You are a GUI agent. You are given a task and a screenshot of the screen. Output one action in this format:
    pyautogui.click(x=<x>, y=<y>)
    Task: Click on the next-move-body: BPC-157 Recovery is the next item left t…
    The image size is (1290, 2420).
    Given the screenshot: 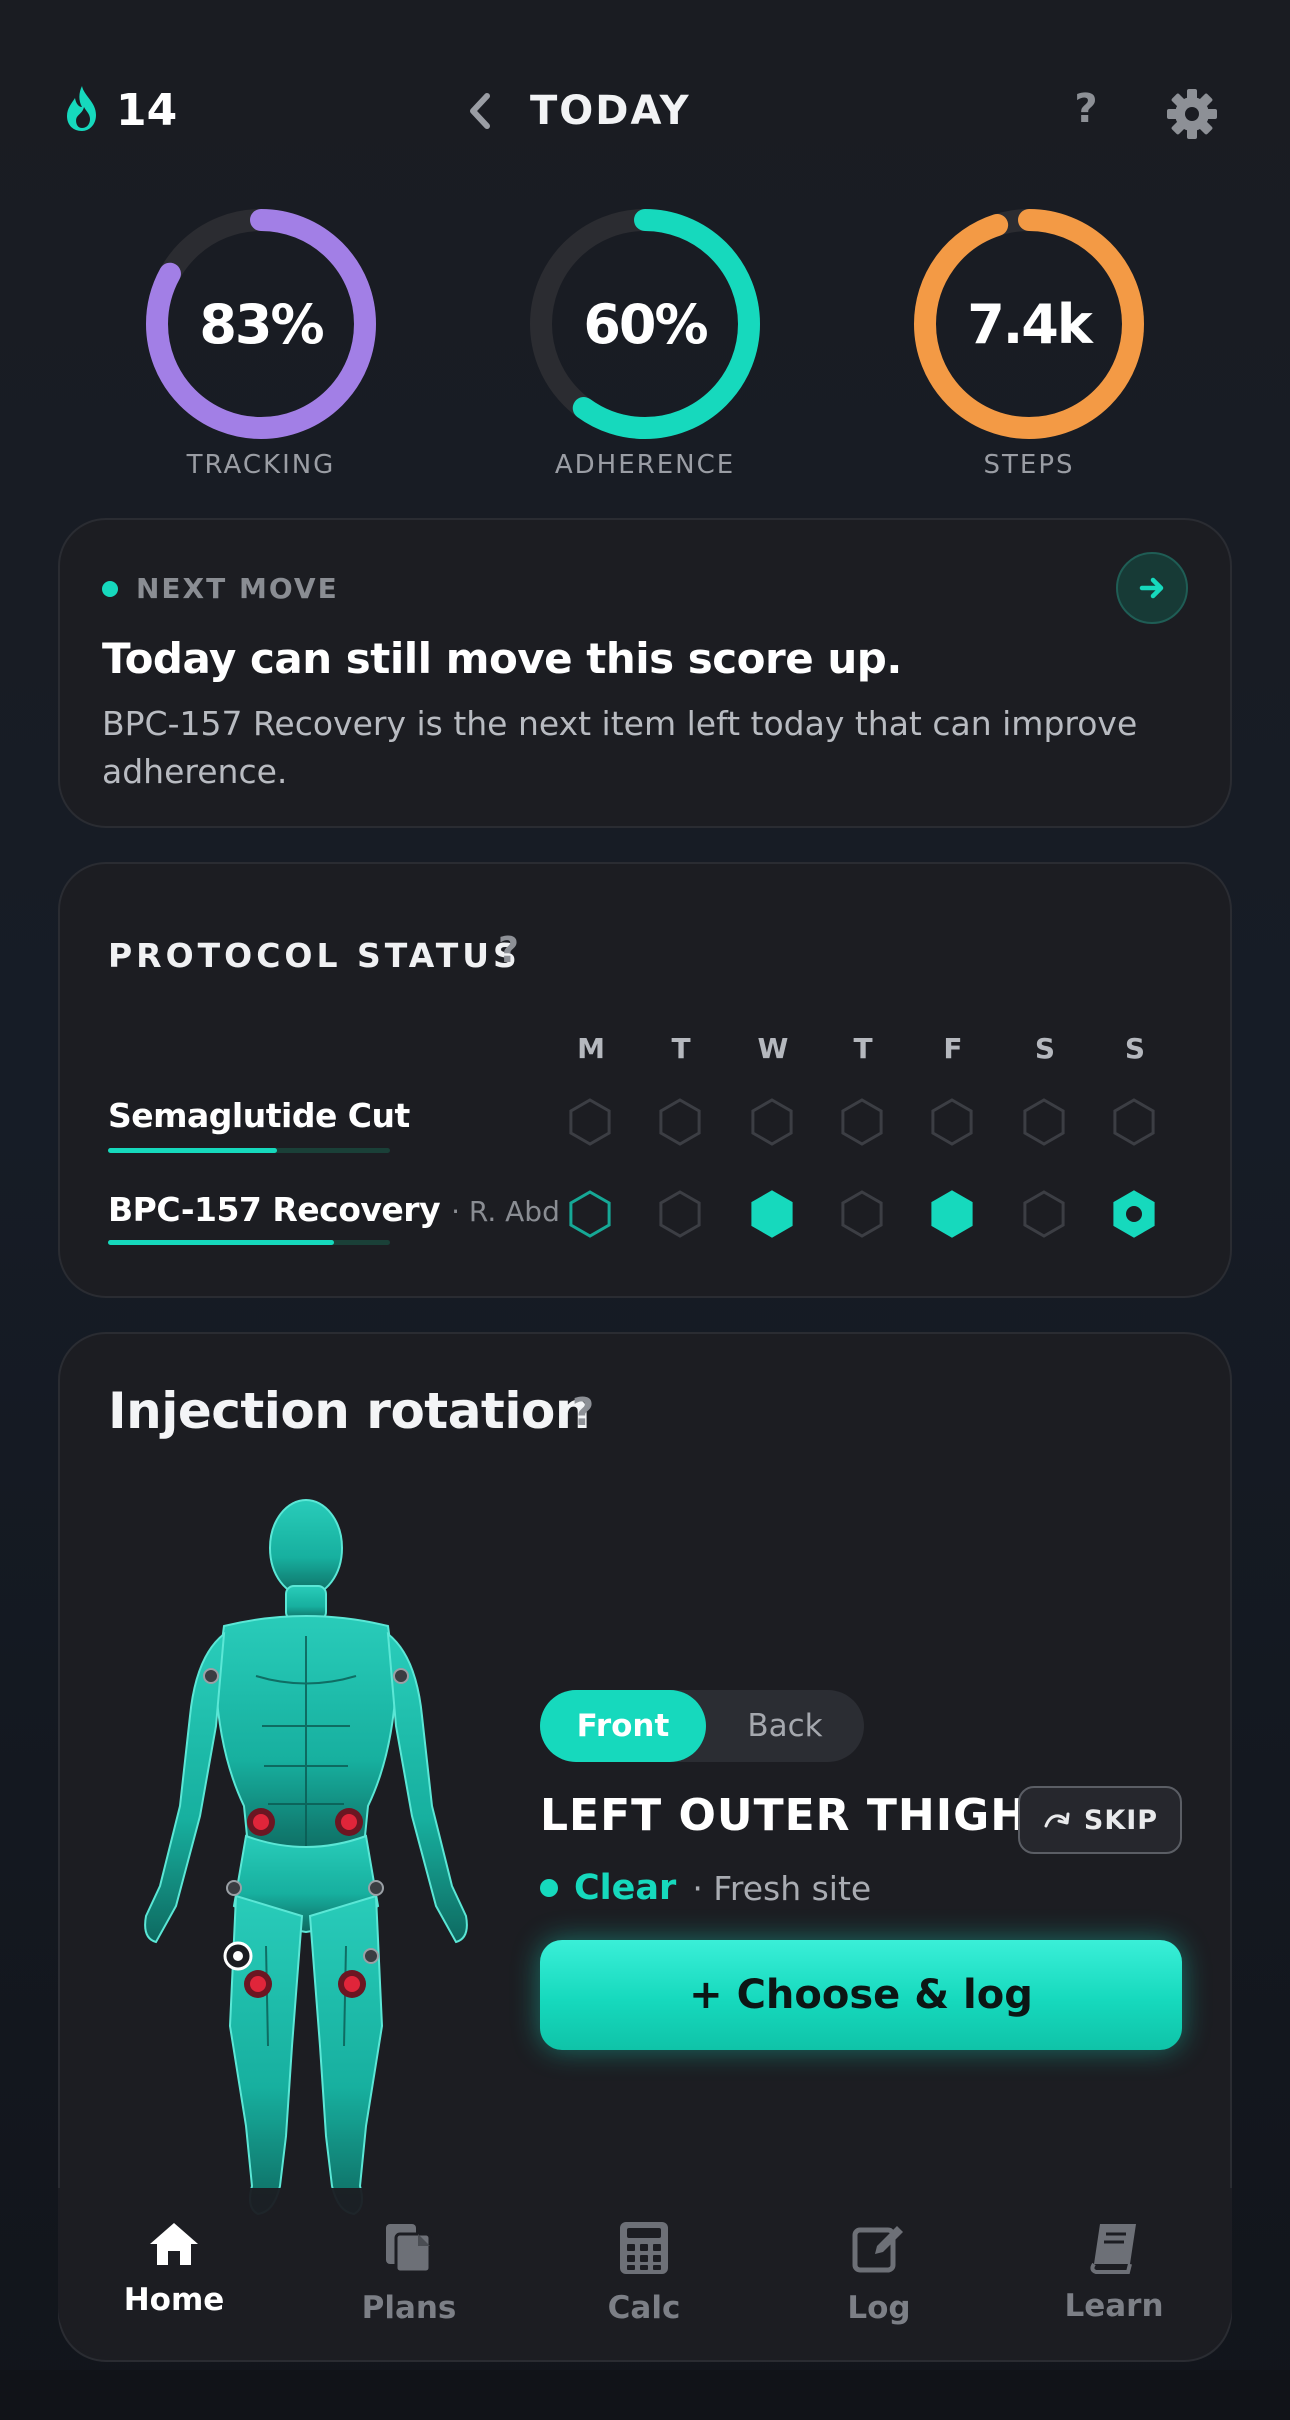 What is the action you would take?
    pyautogui.click(x=620, y=747)
    